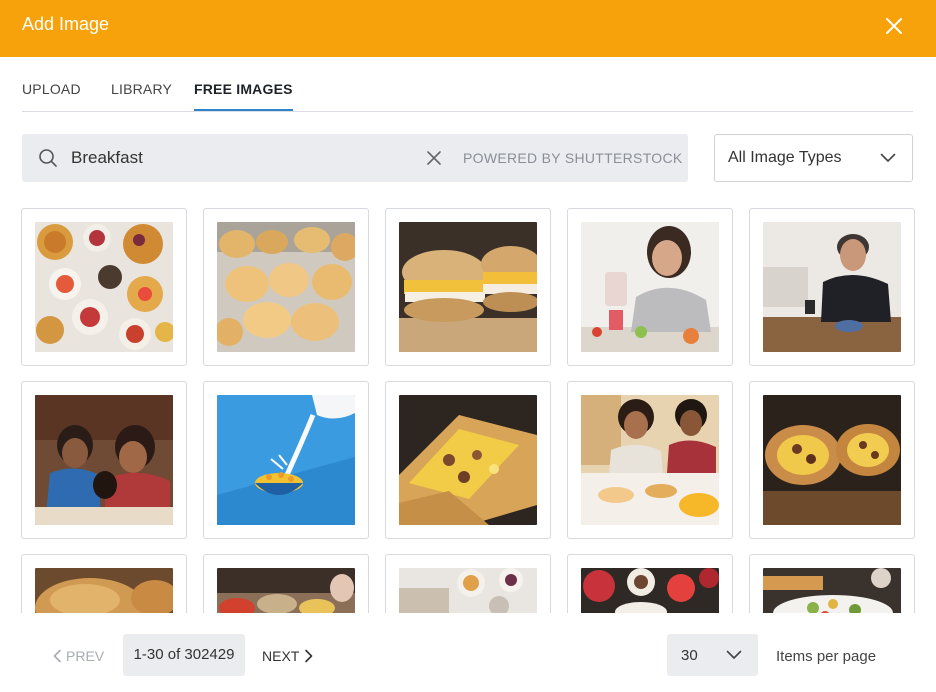 The image size is (936, 692). Describe the element at coordinates (66, 24) in the screenshot. I see `dialog-title: Add Image` at that location.